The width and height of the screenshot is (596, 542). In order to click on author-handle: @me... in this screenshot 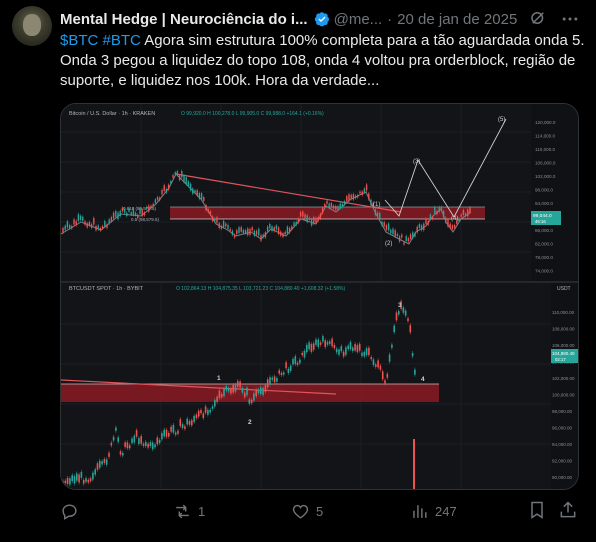, I will do `click(358, 19)`.